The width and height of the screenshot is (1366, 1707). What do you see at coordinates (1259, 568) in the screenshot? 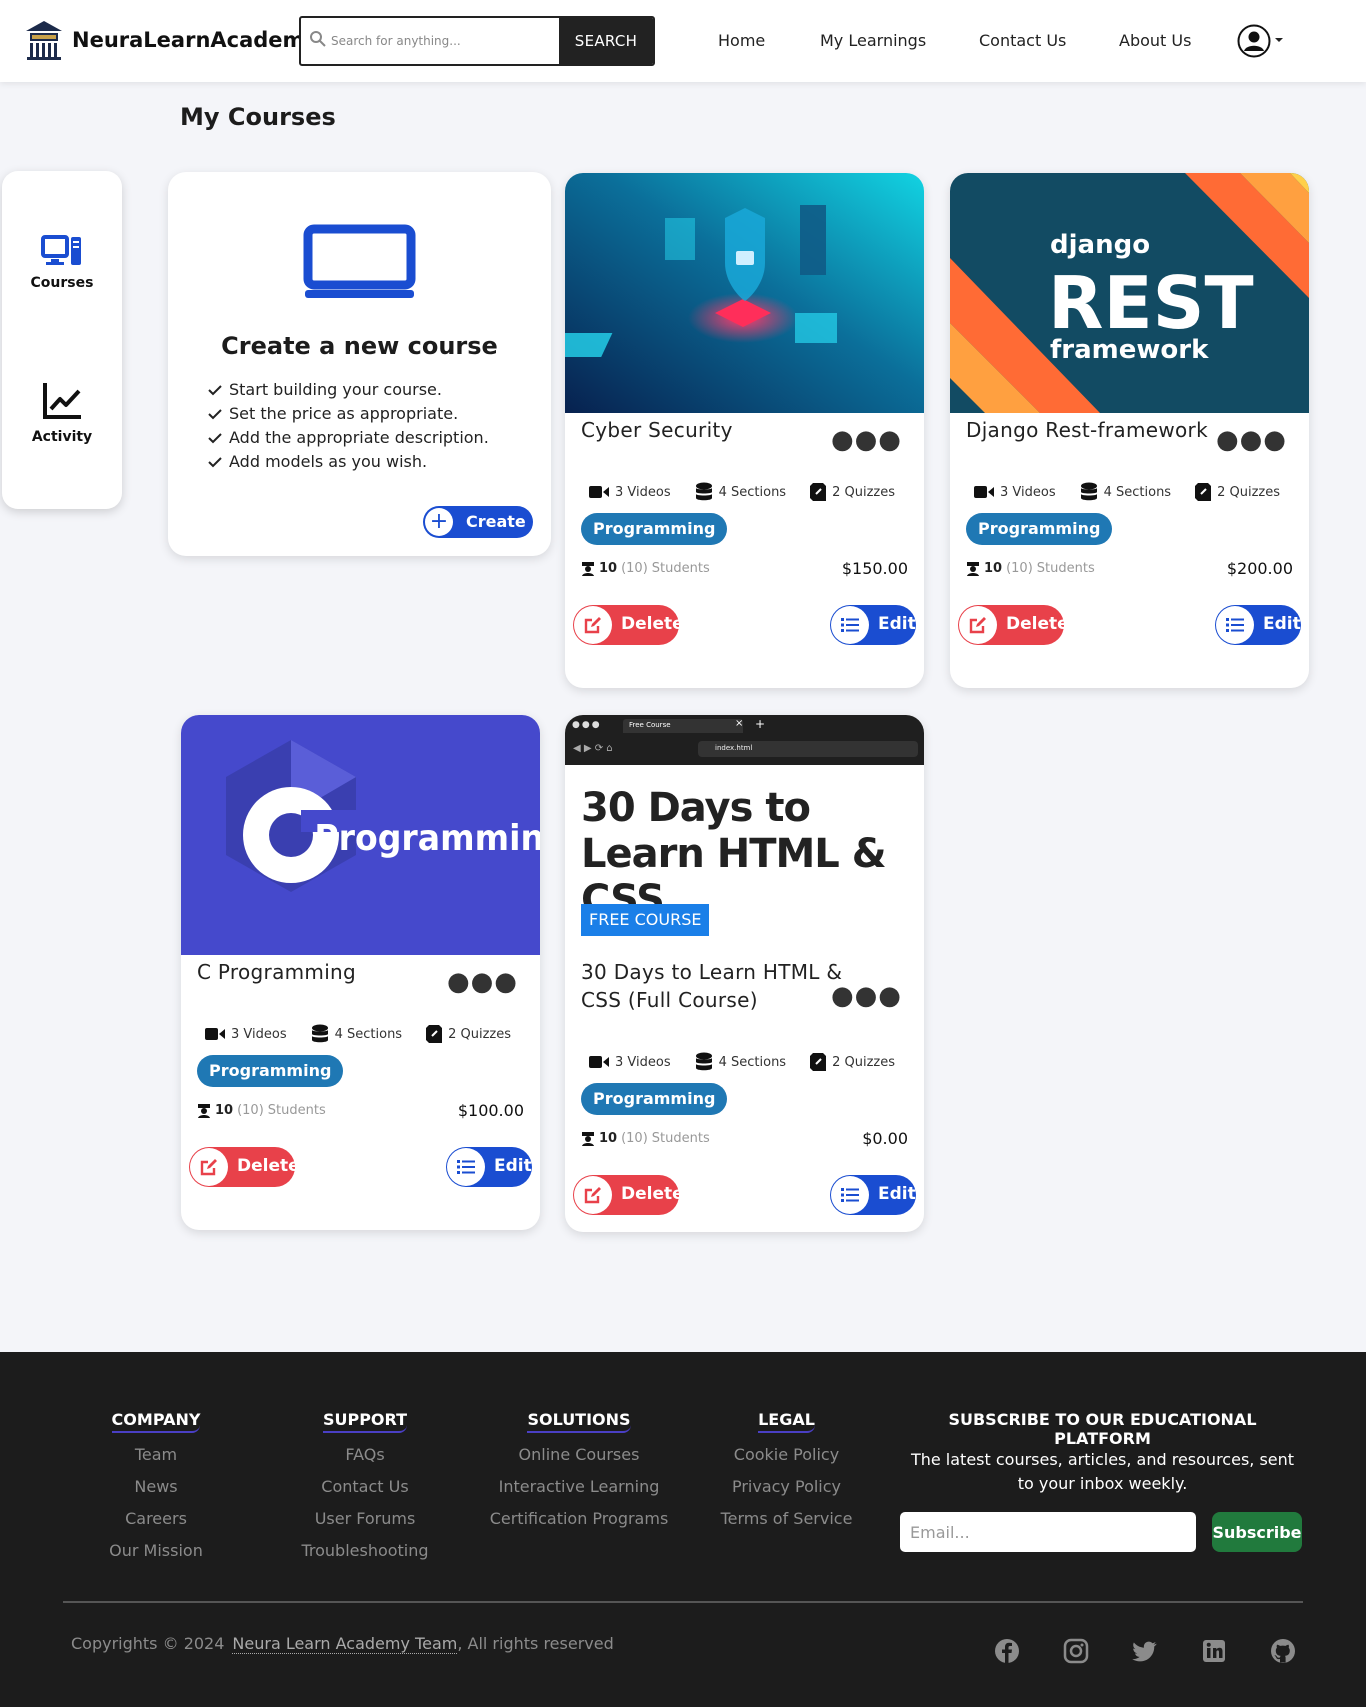
I see `course-price: $200.00` at bounding box center [1259, 568].